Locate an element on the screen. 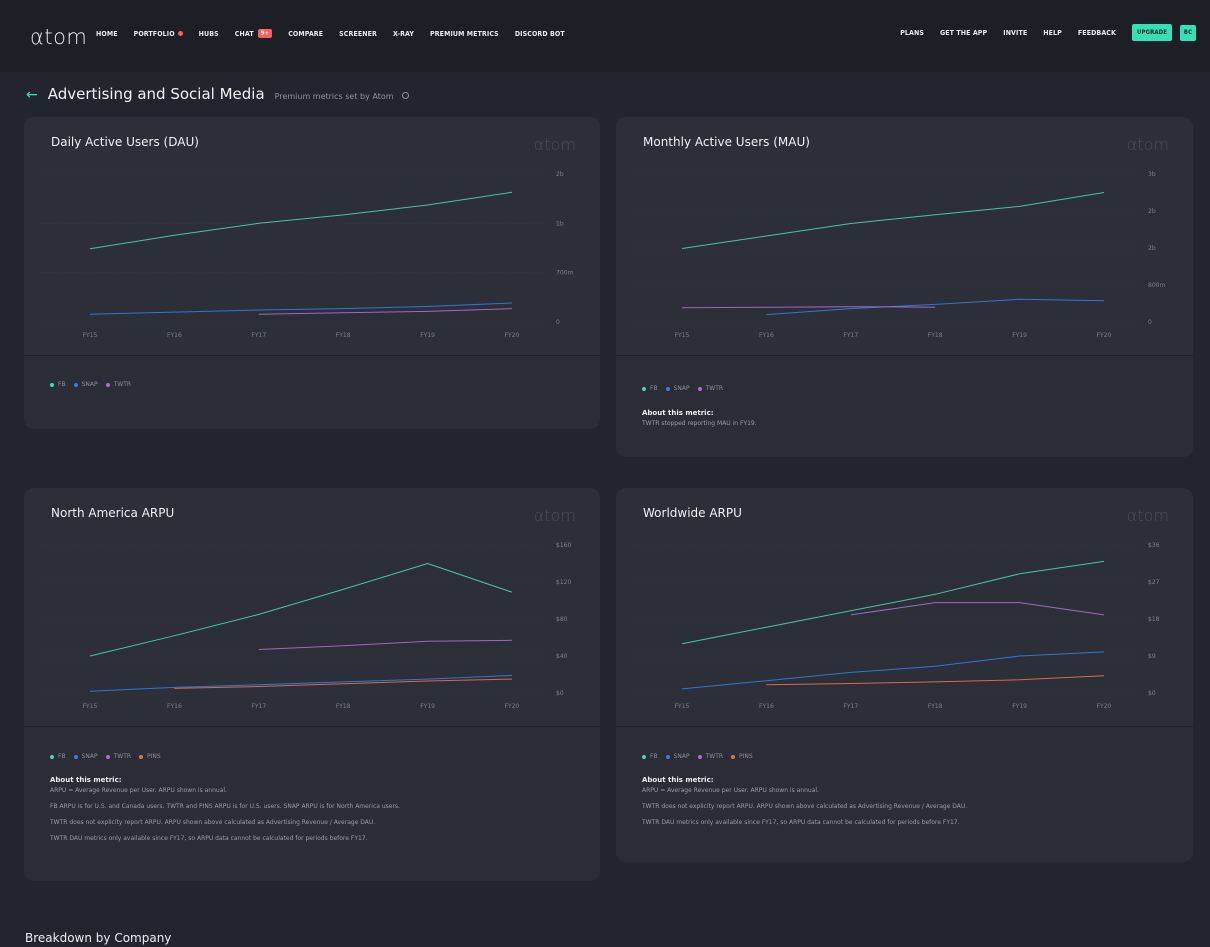  about-line: TWTR stopped reporting MAU in FY19. is located at coordinates (699, 423).